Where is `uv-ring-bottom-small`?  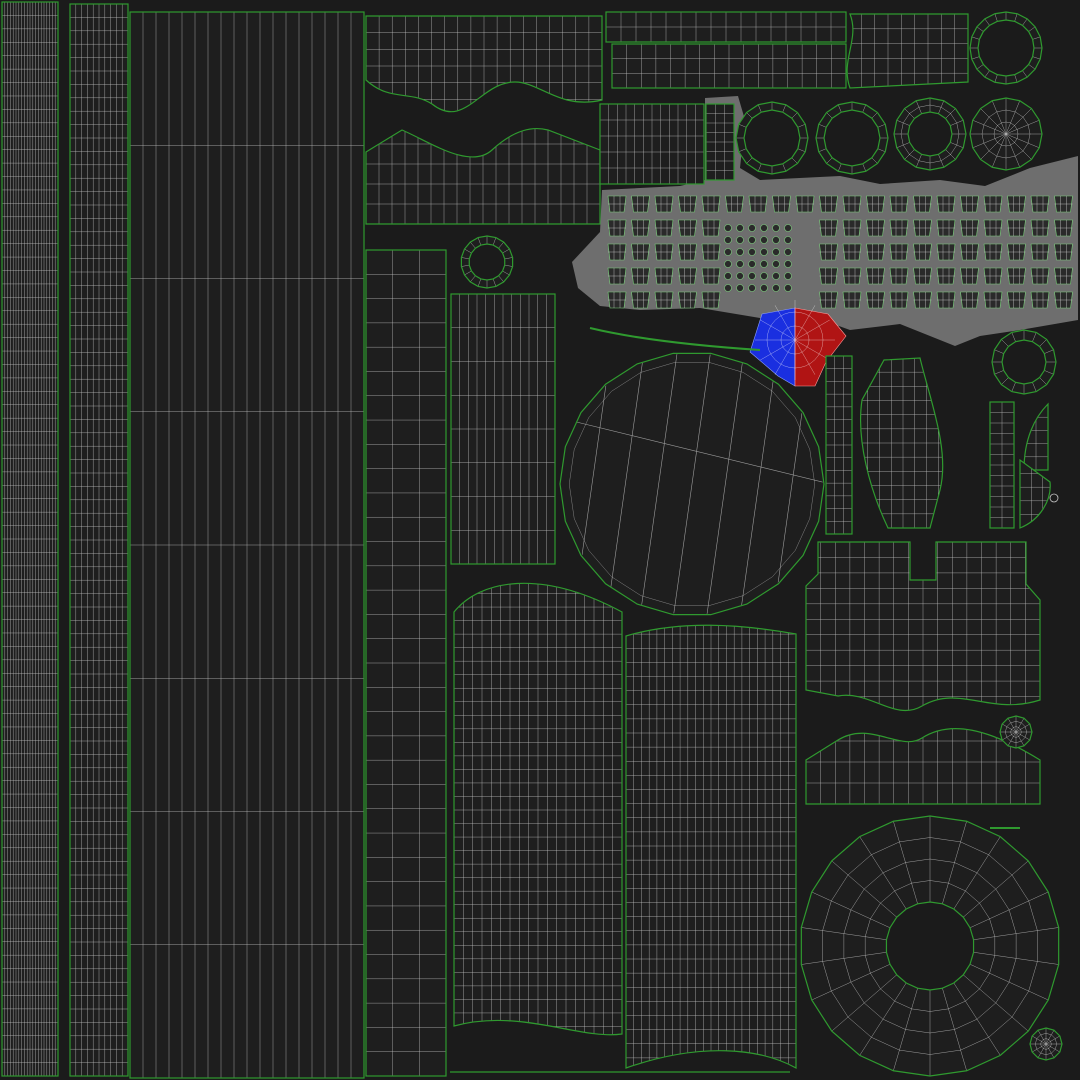
uv-ring-bottom-small is located at coordinates (1046, 1044).